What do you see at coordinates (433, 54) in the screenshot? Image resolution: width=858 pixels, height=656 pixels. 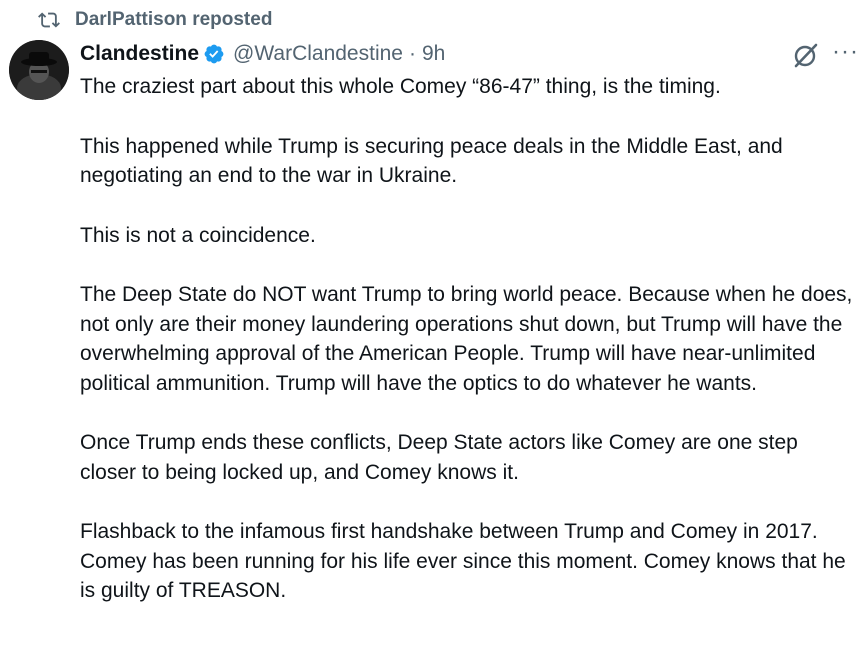 I see `post-timestamp: 9h` at bounding box center [433, 54].